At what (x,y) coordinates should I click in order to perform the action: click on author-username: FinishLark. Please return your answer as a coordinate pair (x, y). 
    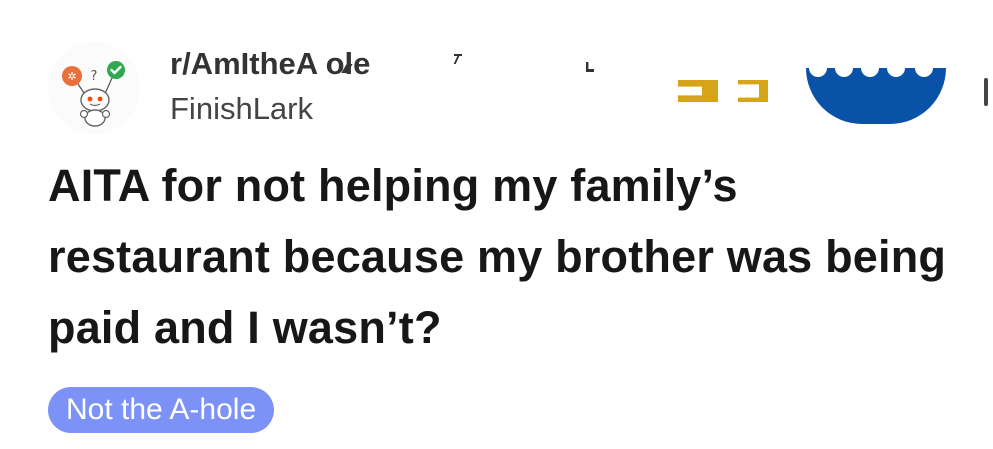
    Looking at the image, I should click on (270, 109).